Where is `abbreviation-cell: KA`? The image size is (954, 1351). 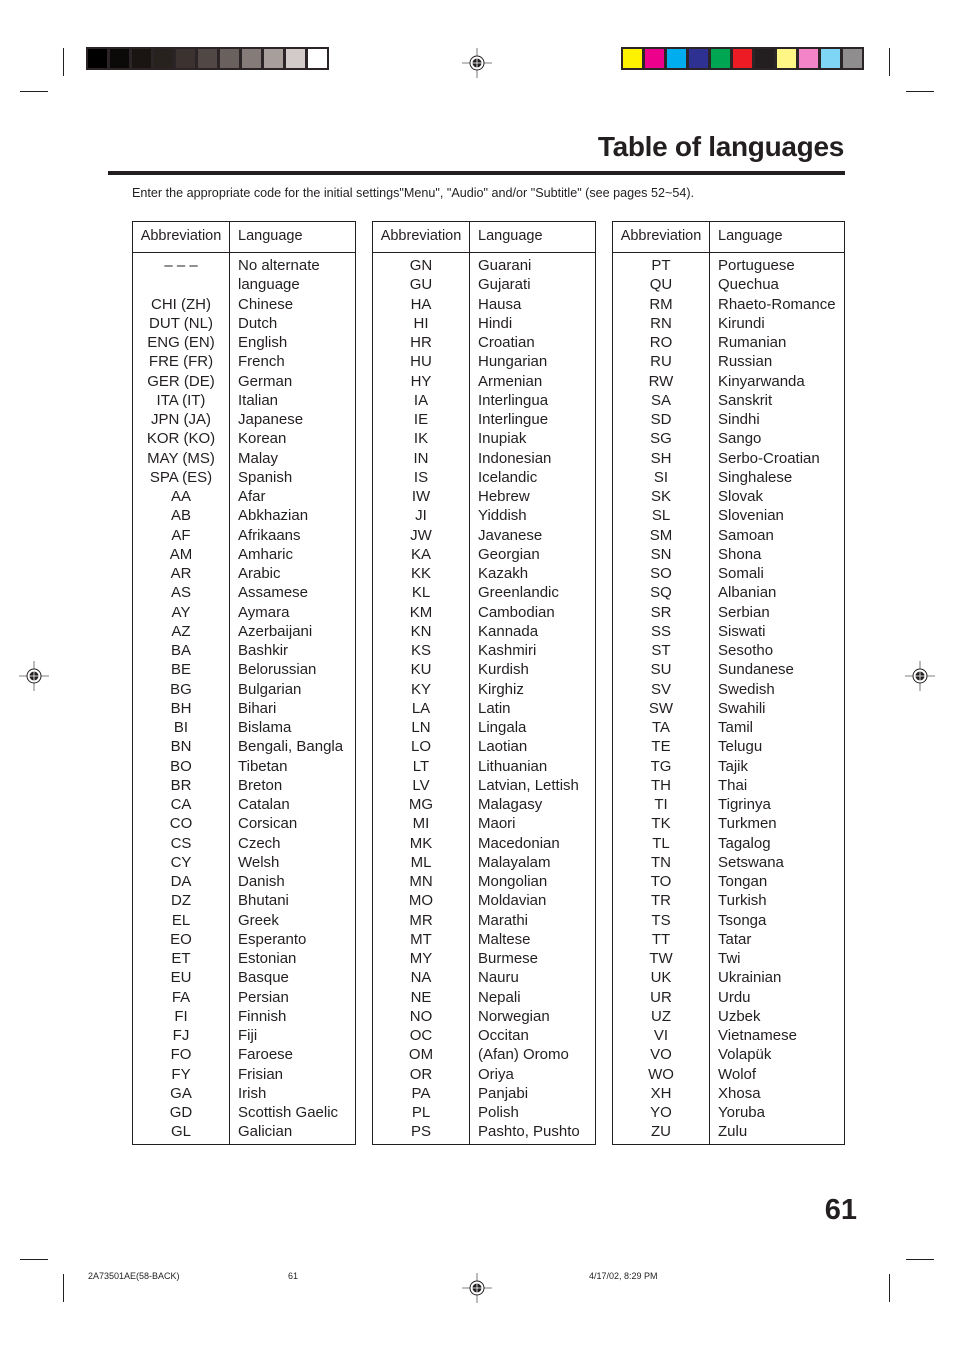
abbreviation-cell: KA is located at coordinates (420, 554).